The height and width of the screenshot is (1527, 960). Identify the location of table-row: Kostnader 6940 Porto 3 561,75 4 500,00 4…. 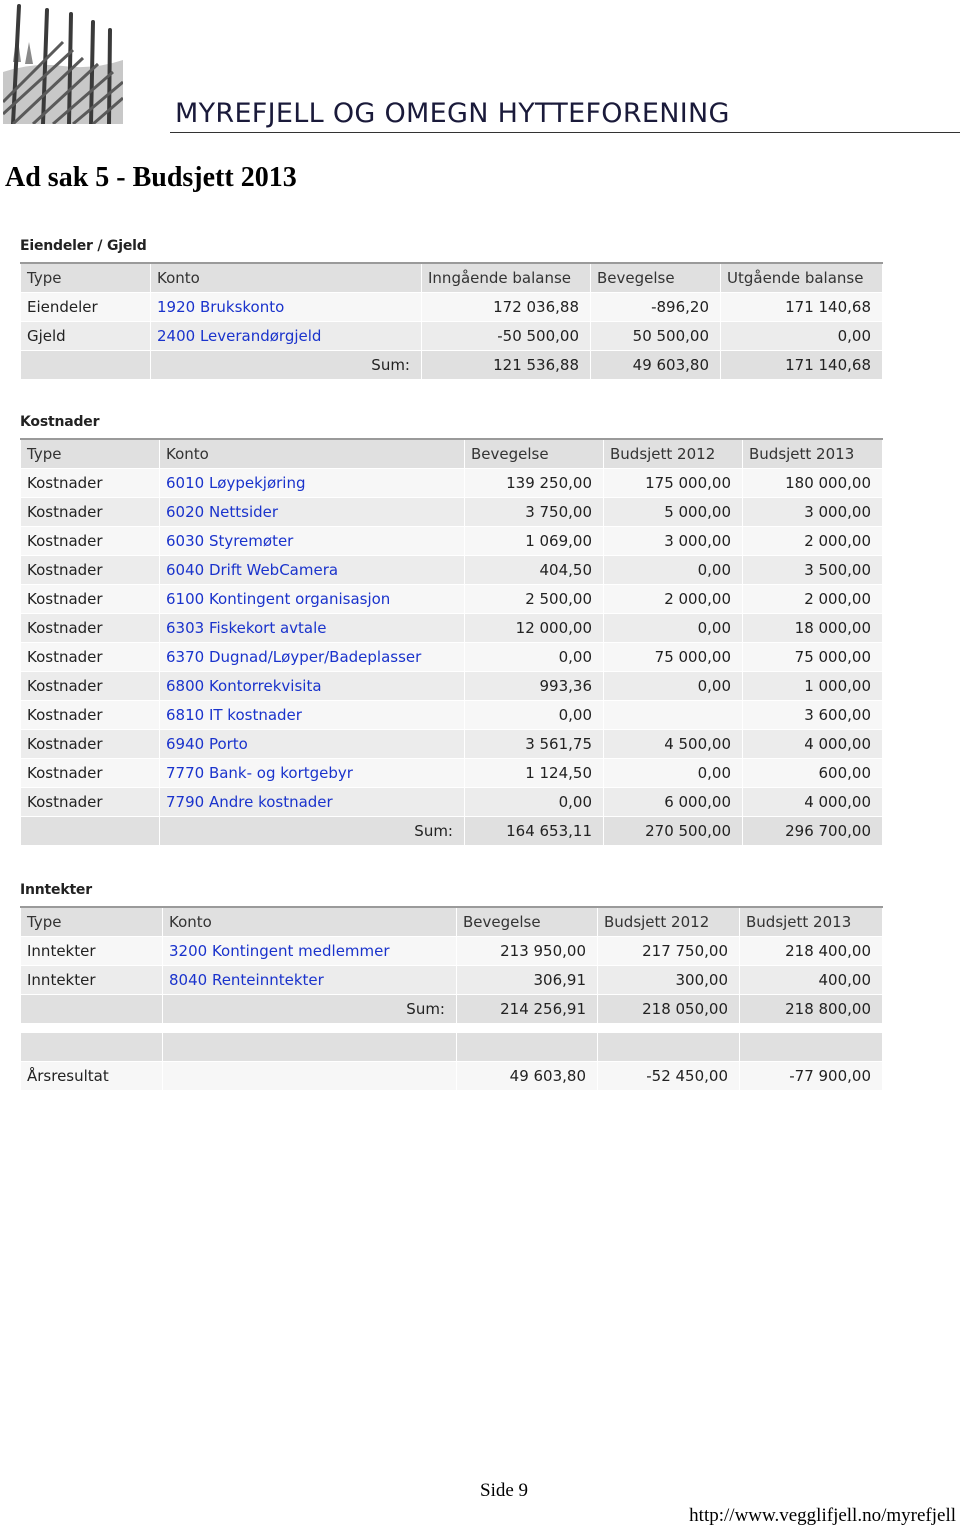
(451, 744).